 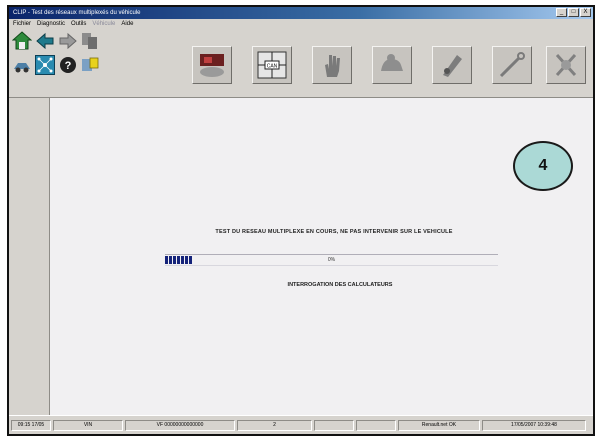 What do you see at coordinates (585, 12) in the screenshot?
I see `close-button: X` at bounding box center [585, 12].